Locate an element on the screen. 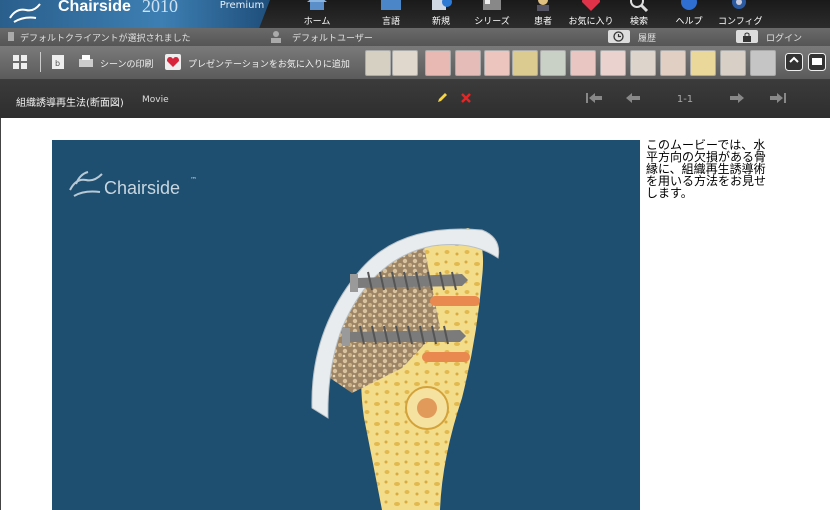  history-label: 履歴 is located at coordinates (647, 37).